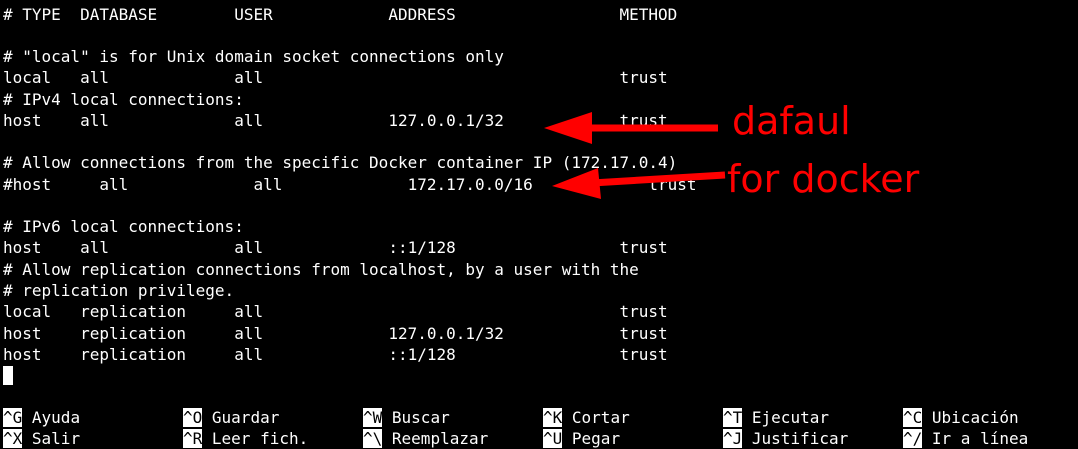  Describe the element at coordinates (373, 417) in the screenshot. I see `shortcut-key: ^W` at that location.